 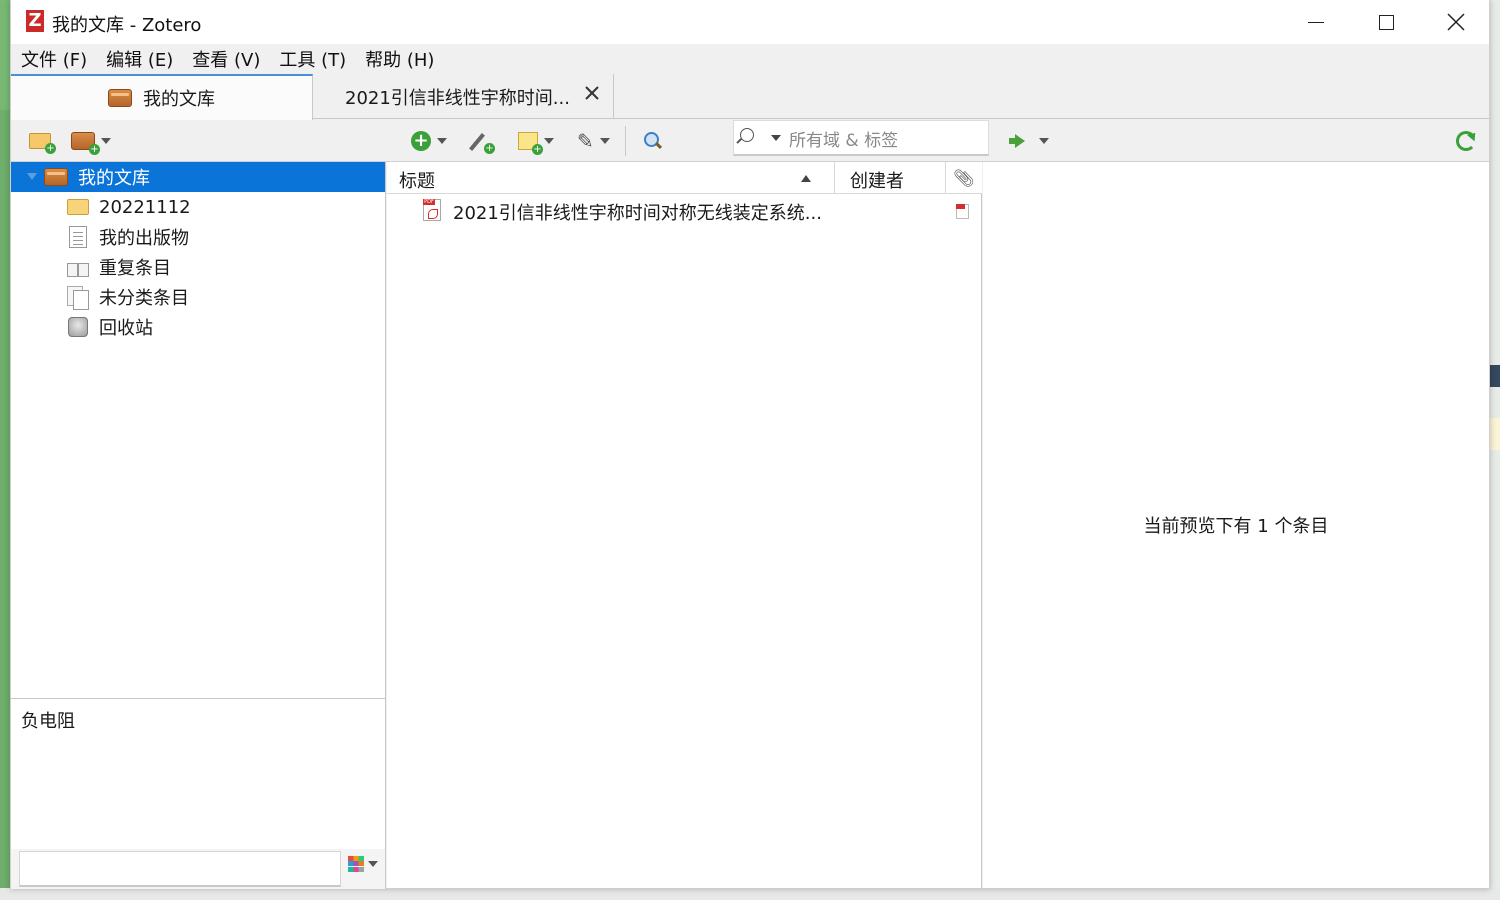 What do you see at coordinates (78, 207) in the screenshot?
I see `folder-icon` at bounding box center [78, 207].